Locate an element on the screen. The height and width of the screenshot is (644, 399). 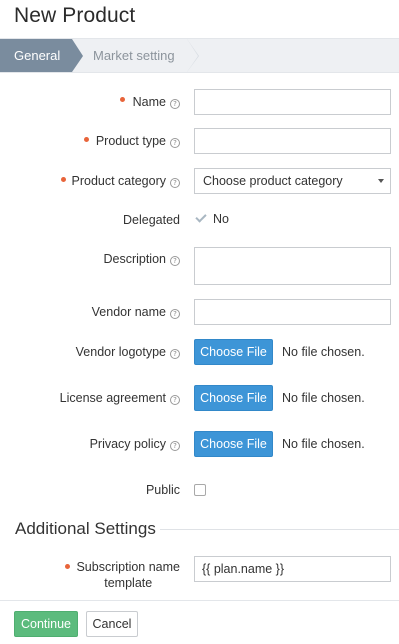
privacy-policy-choose-file-button: Choose File is located at coordinates (233, 444).